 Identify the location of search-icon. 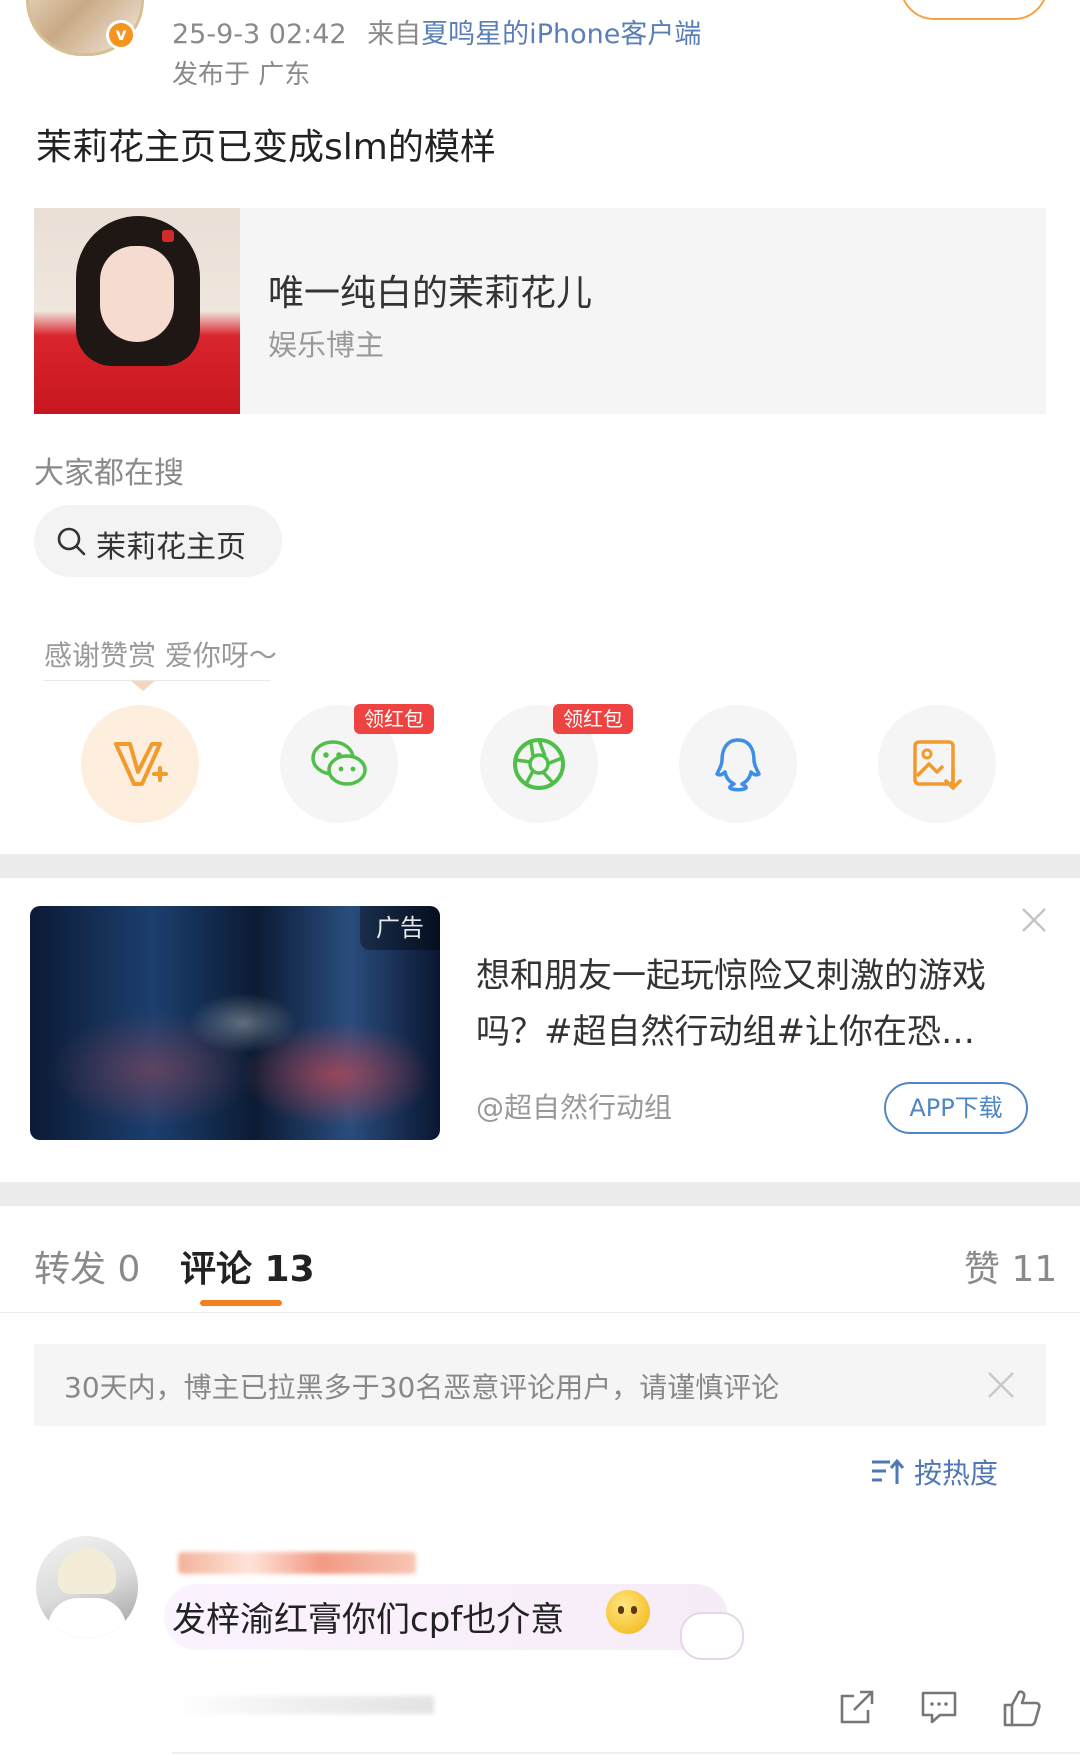
(71, 541).